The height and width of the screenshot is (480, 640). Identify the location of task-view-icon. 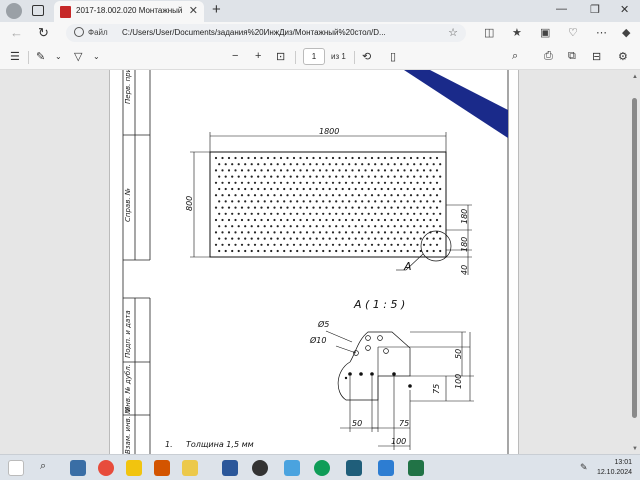
(78, 468).